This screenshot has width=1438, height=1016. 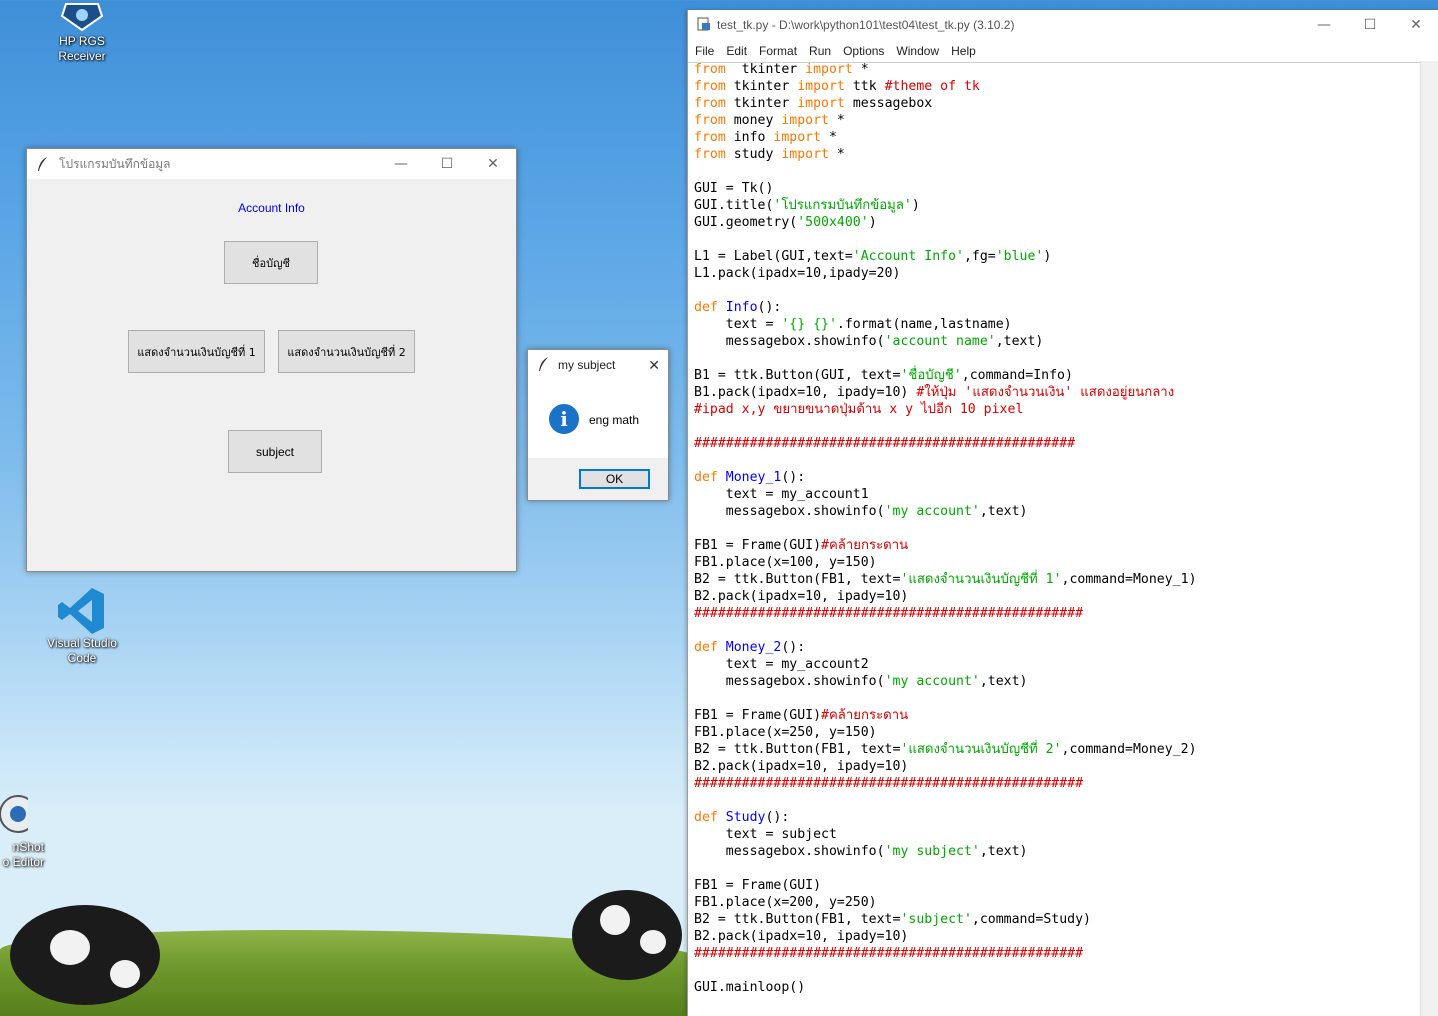 What do you see at coordinates (761, 86) in the screenshot?
I see `code-token: tkinter` at bounding box center [761, 86].